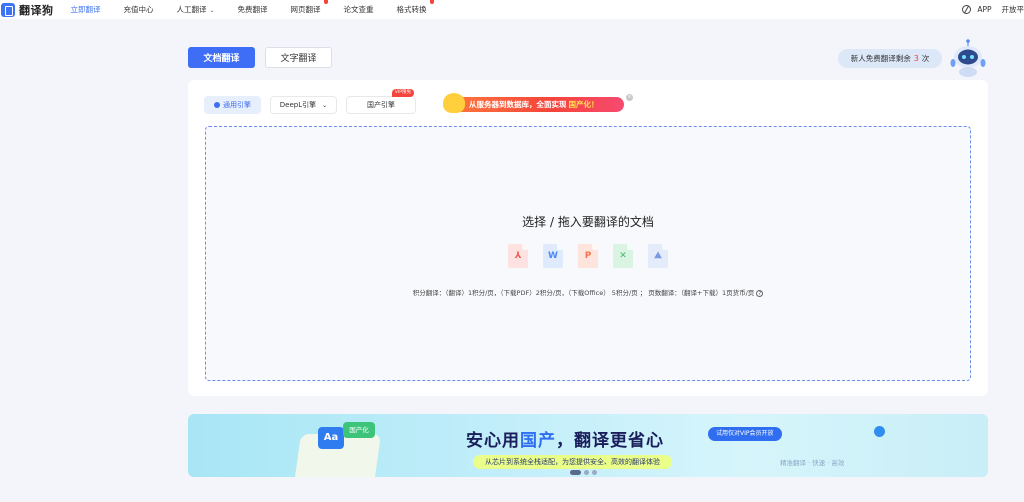 The width and height of the screenshot is (1024, 502). I want to click on close-icon: ×, so click(629, 97).